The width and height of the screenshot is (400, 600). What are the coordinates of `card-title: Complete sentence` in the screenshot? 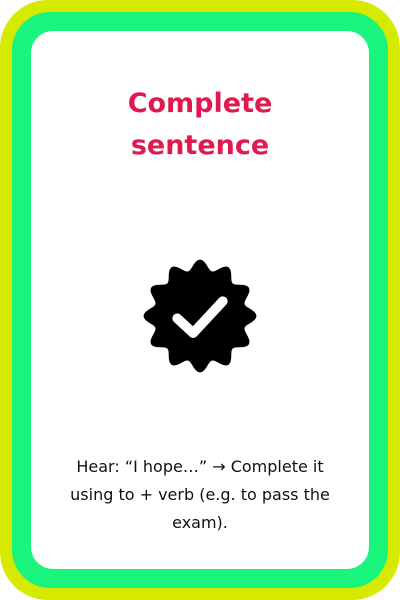 It's located at (200, 125).